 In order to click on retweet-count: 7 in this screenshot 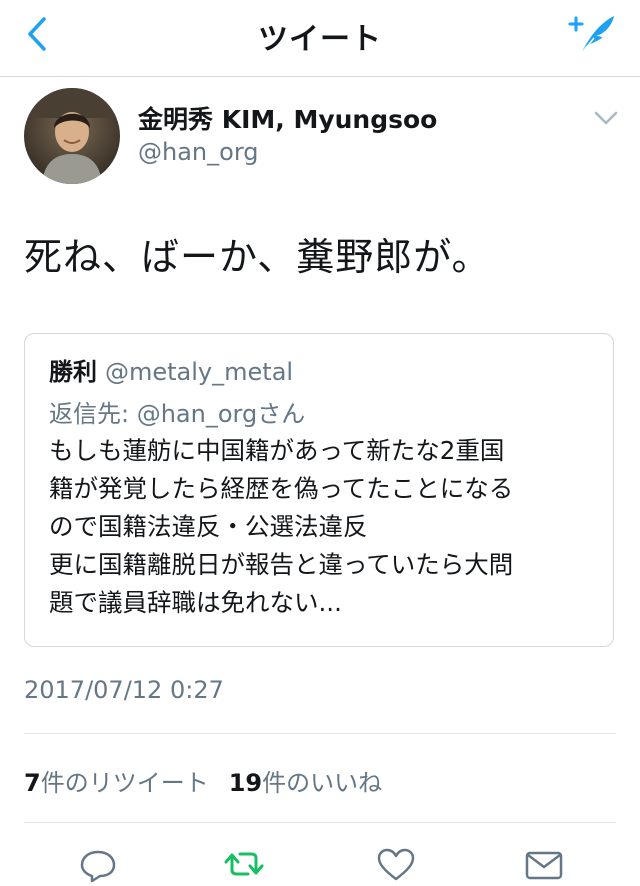, I will do `click(32, 783)`.